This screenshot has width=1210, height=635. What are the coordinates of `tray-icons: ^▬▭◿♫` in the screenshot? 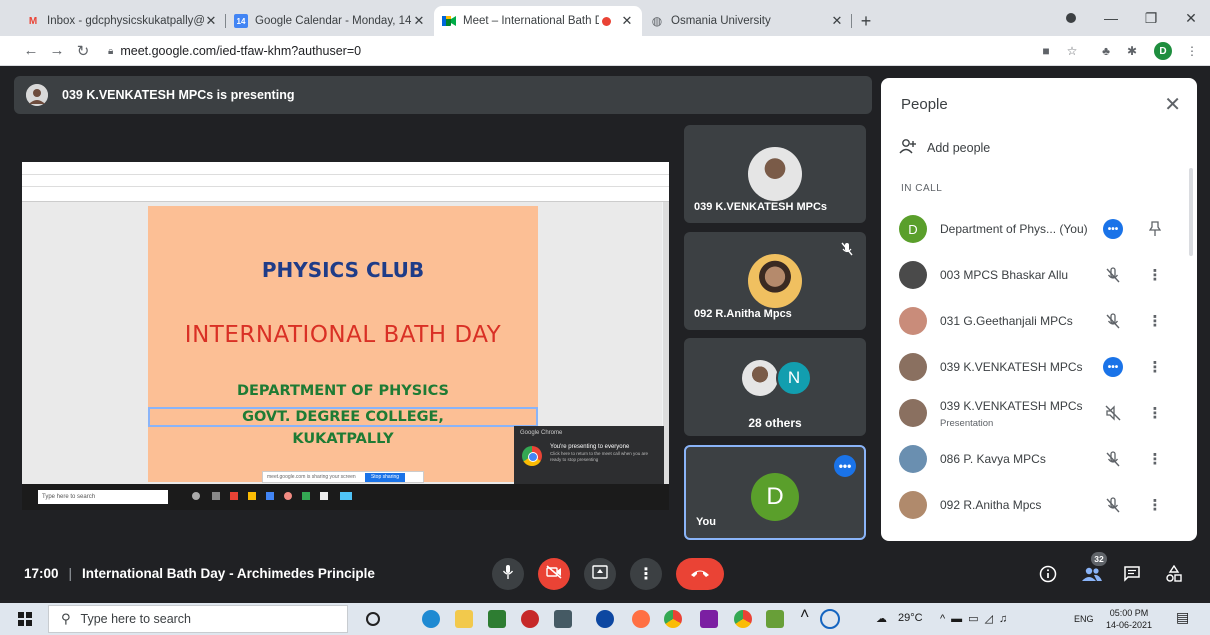 It's located at (976, 618).